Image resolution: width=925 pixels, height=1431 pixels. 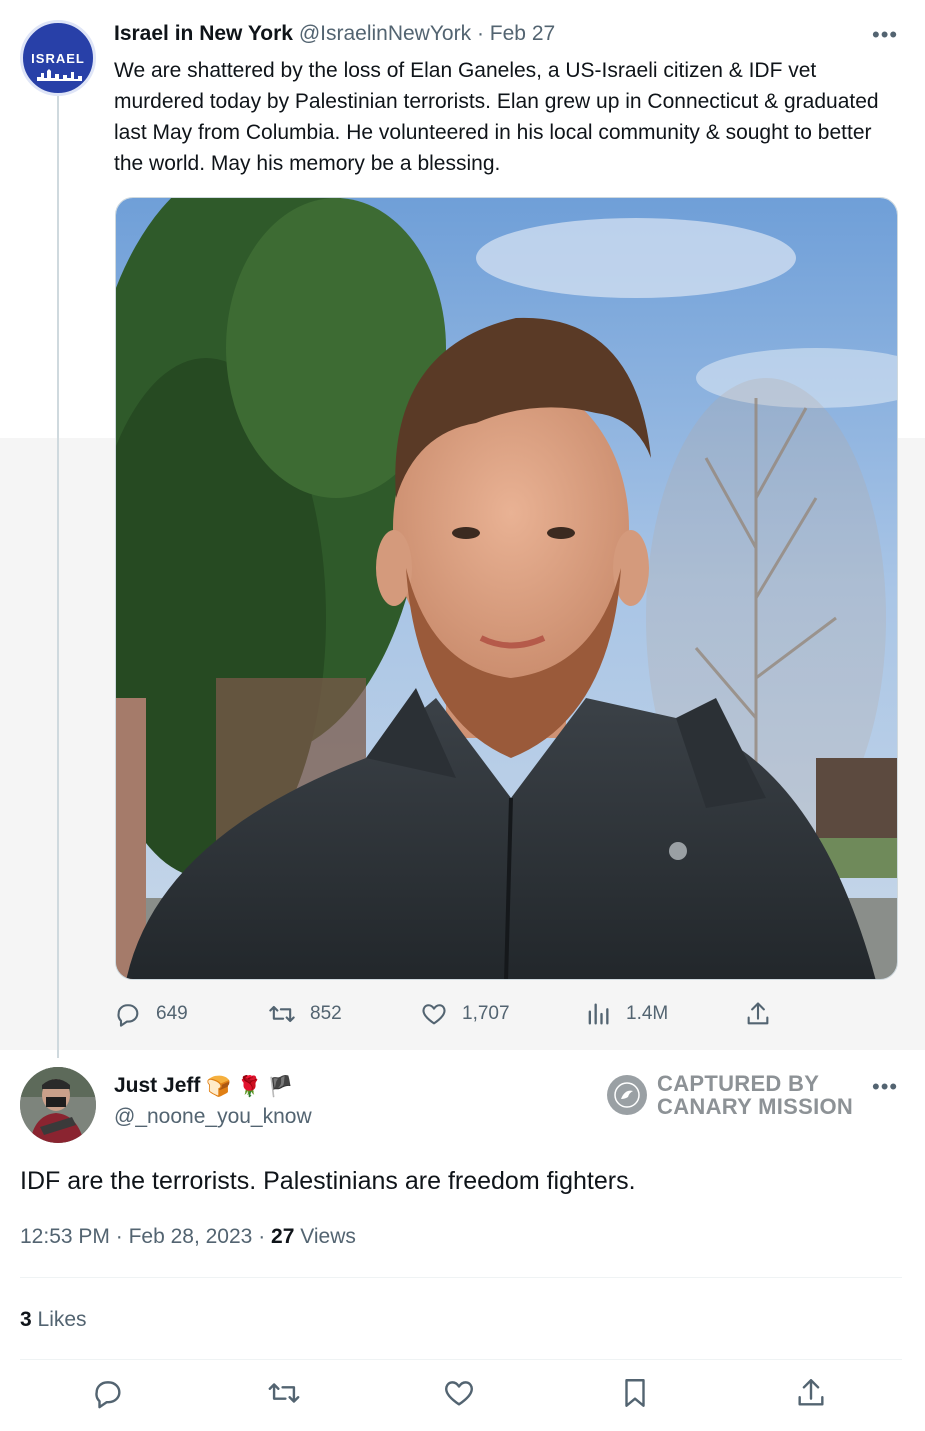 I want to click on reply-count: 649, so click(x=172, y=1013).